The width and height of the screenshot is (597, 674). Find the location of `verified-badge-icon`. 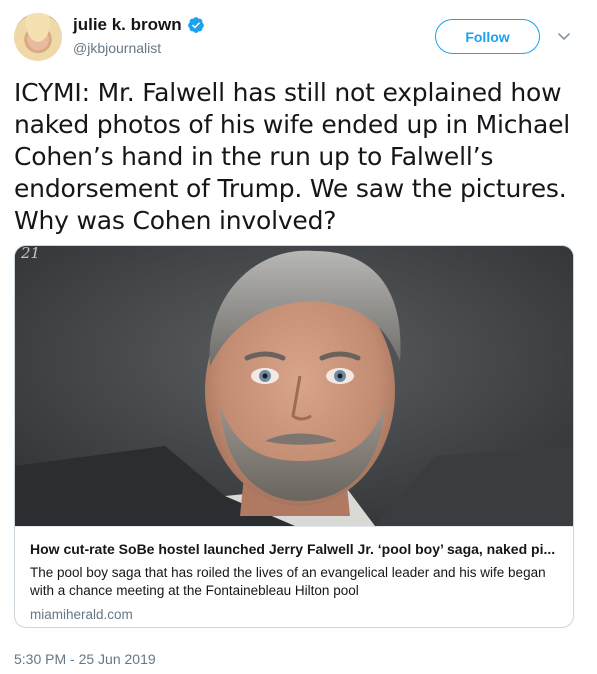

verified-badge-icon is located at coordinates (195, 25).